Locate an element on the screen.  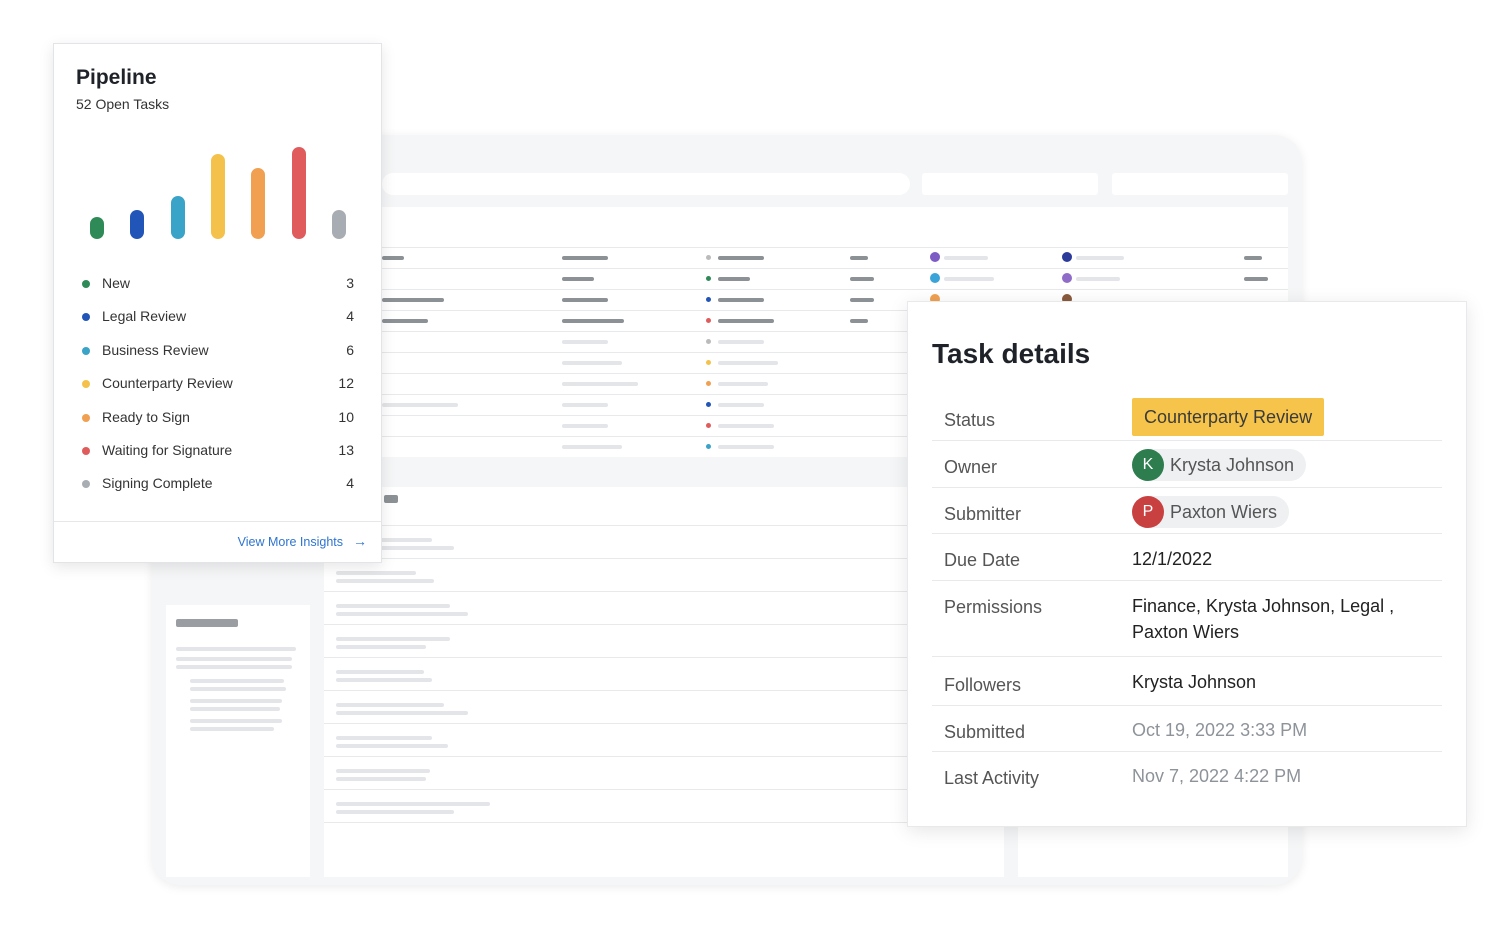
followers-value: Krysta Johnson is located at coordinates (1194, 682).